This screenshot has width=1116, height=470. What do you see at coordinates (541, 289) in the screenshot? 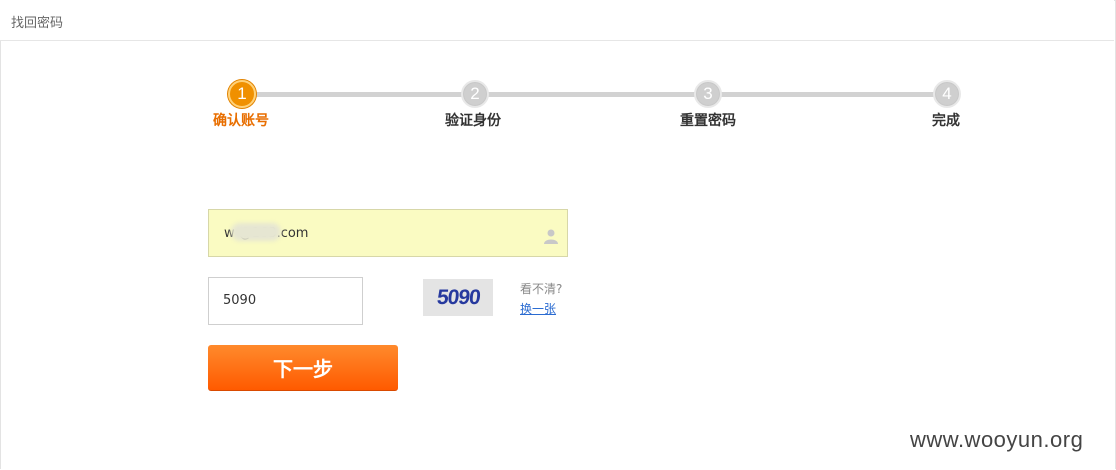
I see `captcha-hint: 看不清?` at bounding box center [541, 289].